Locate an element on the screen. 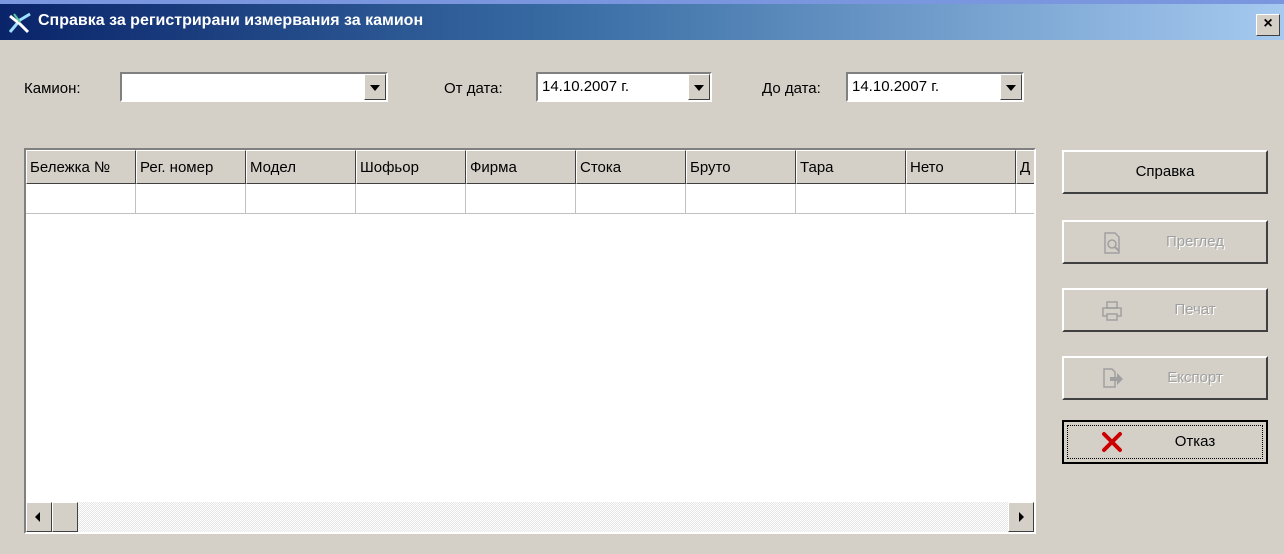 This screenshot has height=554, width=1284. to-date-picker: 14.10.2007 г. is located at coordinates (935, 87).